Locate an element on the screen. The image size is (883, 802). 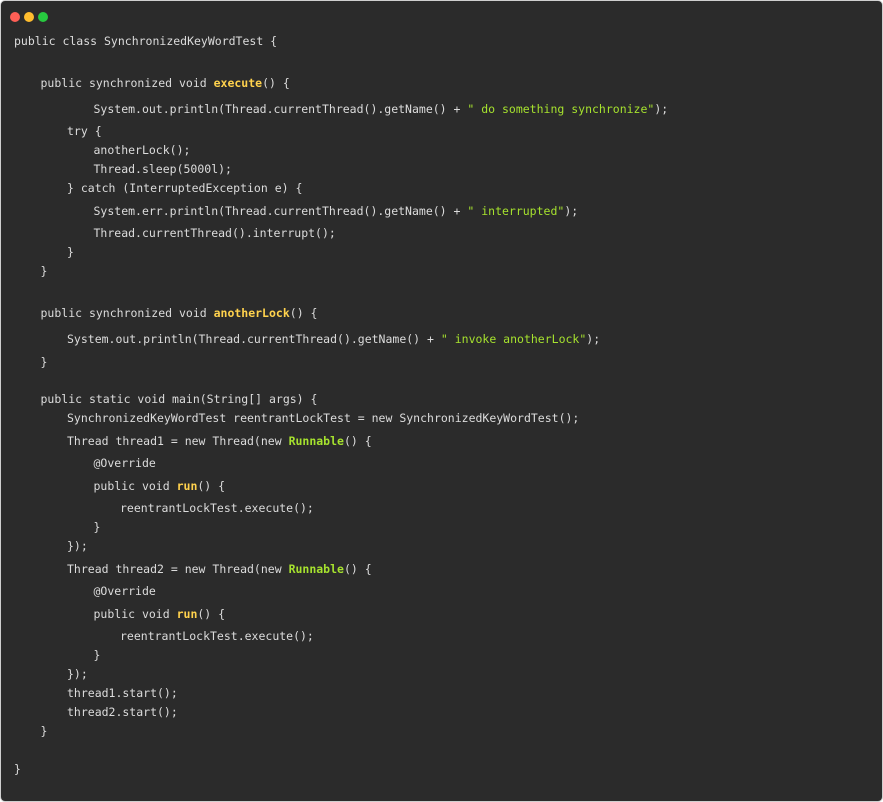
code-line: Thread.currentThread().interrupt(); is located at coordinates (215, 233).